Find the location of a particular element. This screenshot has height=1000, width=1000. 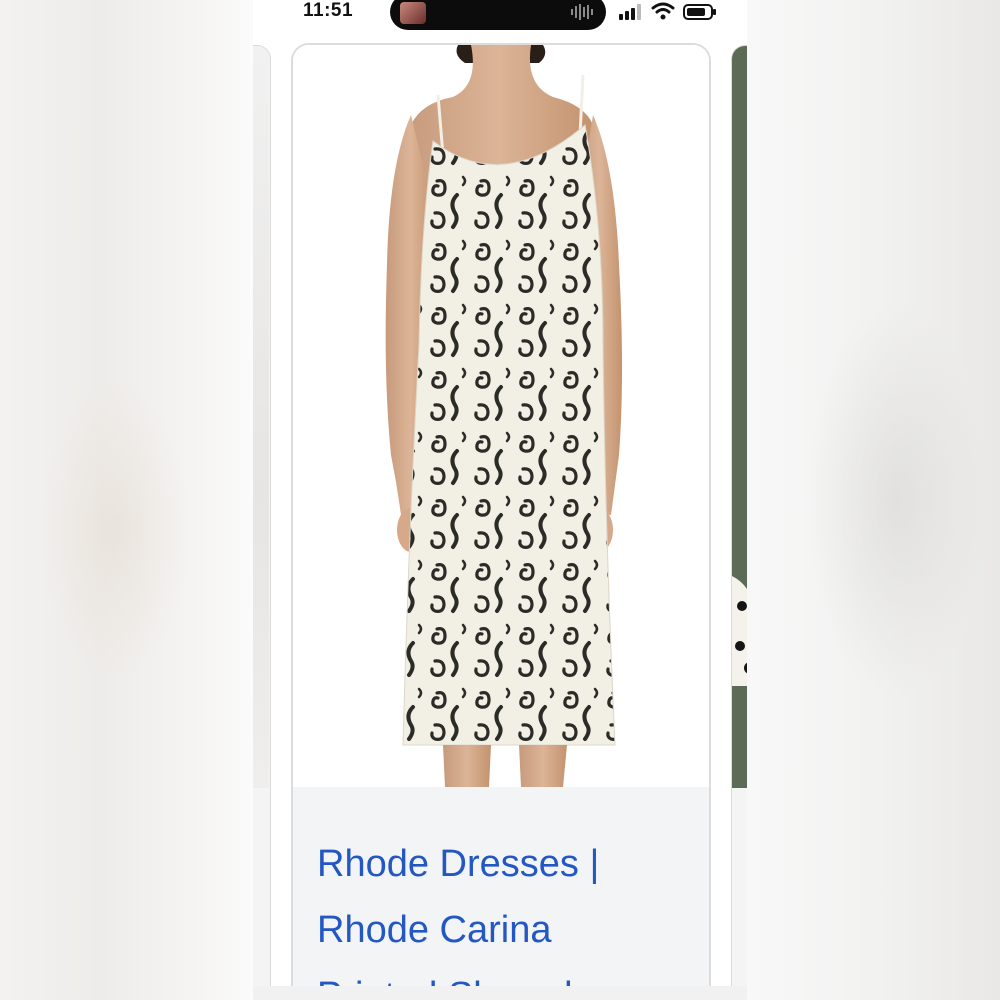

now-playing-thumbnail is located at coordinates (413, 13).